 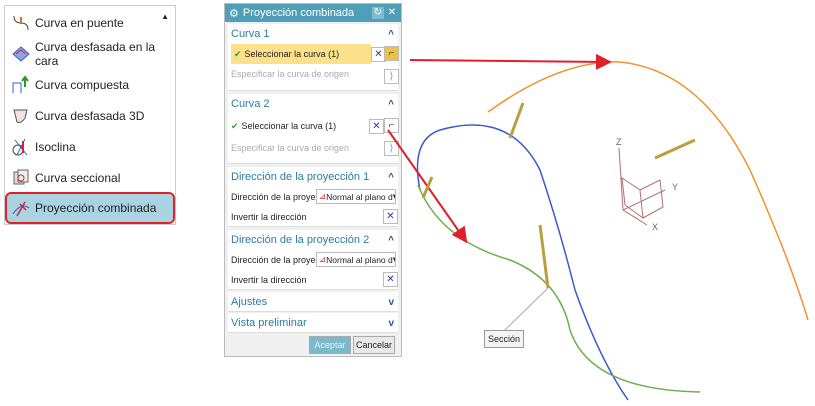 What do you see at coordinates (655, 227) in the screenshot?
I see `axis-x-label: X` at bounding box center [655, 227].